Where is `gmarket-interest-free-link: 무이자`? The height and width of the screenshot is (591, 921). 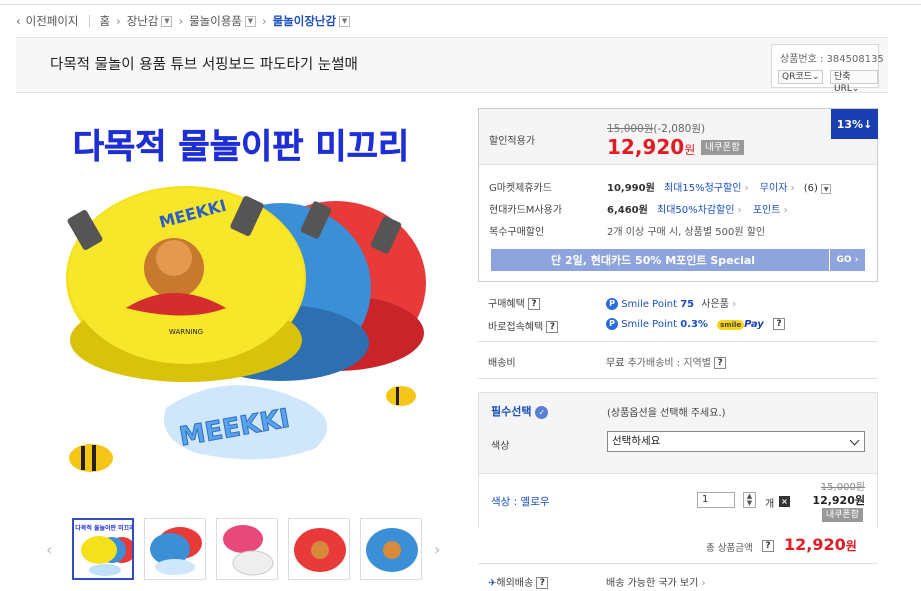 gmarket-interest-free-link: 무이자 is located at coordinates (774, 188).